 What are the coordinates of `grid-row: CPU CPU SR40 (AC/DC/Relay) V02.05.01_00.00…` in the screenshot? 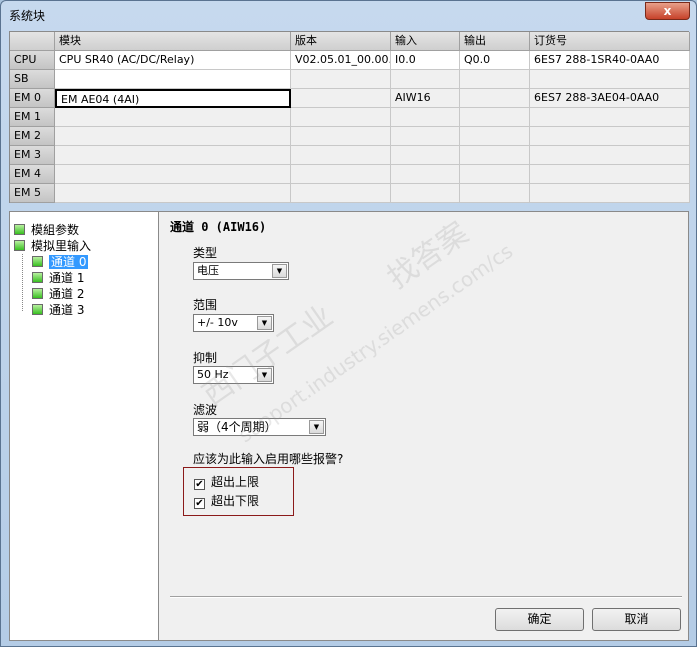 It's located at (350, 60).